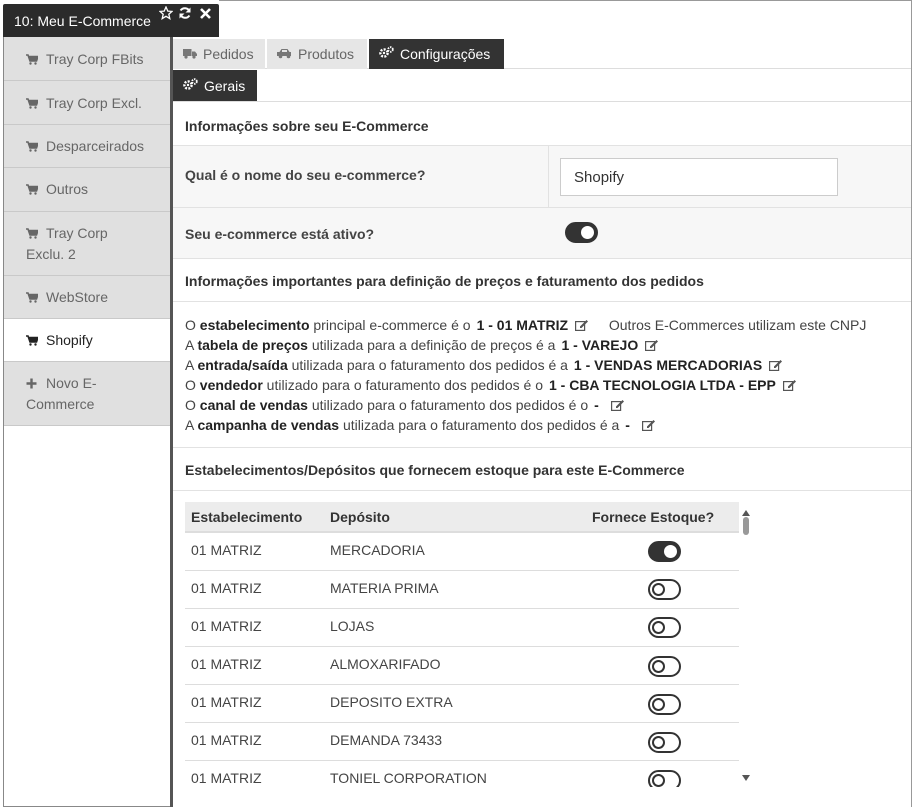 The height and width of the screenshot is (807, 912). I want to click on sidebar-item-label: Tray Corp Exclu. 2, so click(67, 243).